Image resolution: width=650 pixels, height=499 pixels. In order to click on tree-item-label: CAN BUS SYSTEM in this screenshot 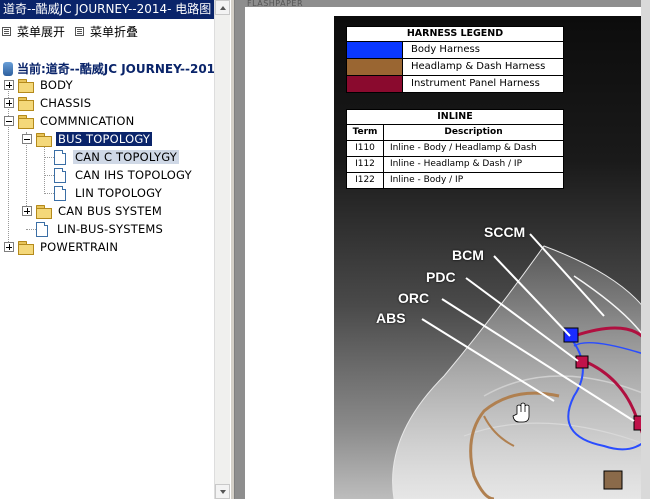, I will do `click(110, 211)`.